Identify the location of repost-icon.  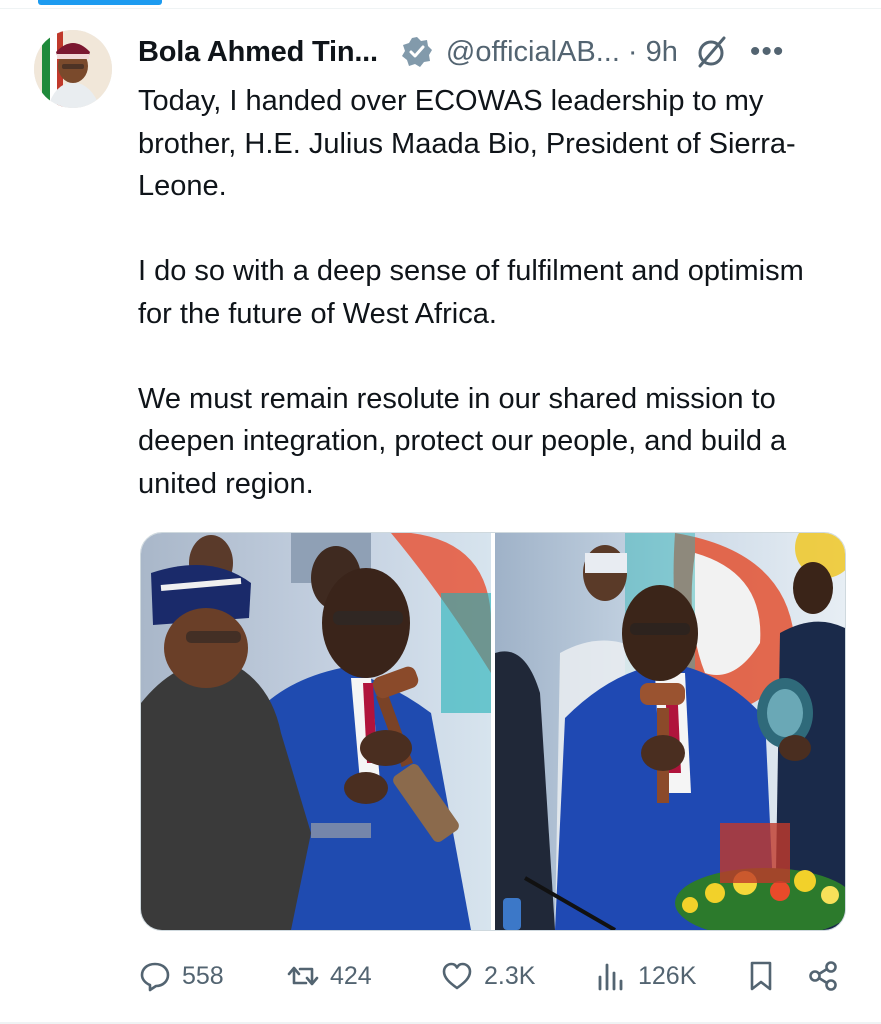
(303, 976).